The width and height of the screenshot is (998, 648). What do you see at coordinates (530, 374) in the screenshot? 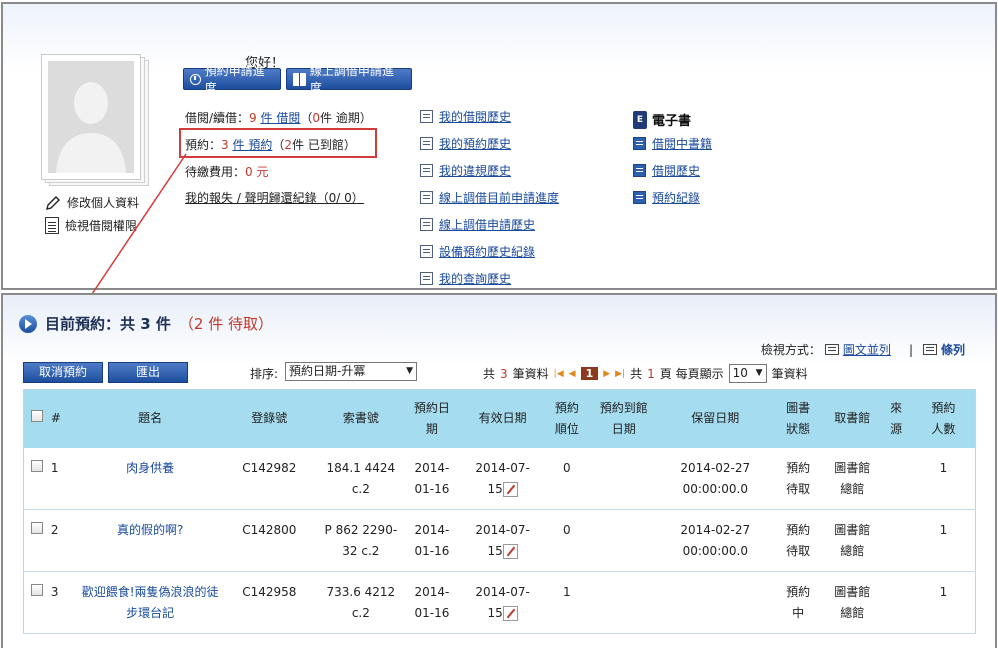
I see `total-suffix: 筆資料` at bounding box center [530, 374].